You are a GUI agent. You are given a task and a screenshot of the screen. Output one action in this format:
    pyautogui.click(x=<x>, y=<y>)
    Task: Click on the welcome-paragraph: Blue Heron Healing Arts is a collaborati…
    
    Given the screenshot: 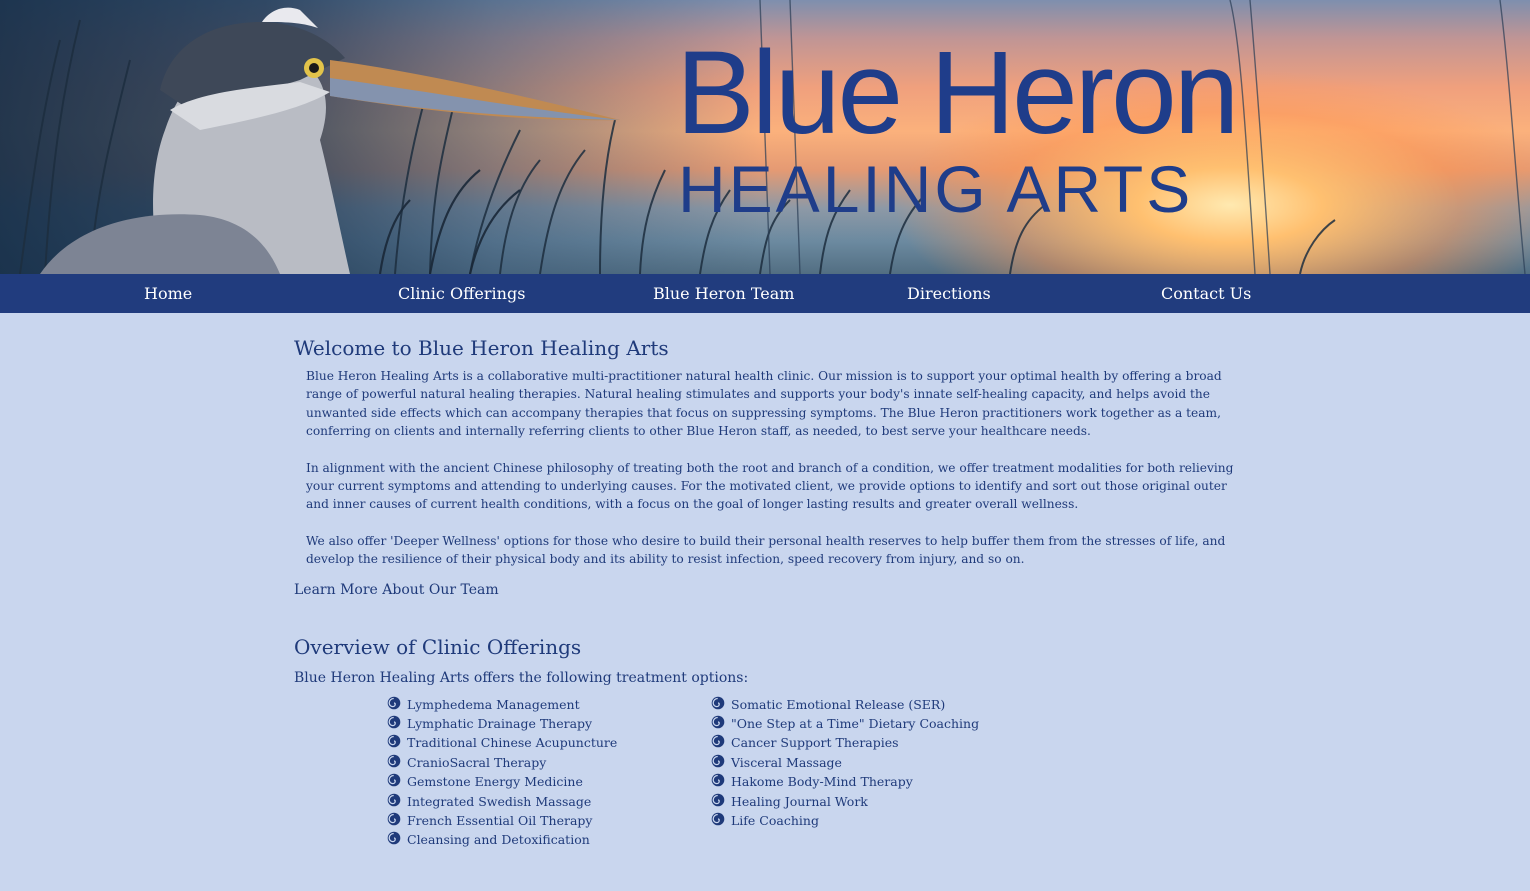 What is the action you would take?
    pyautogui.click(x=764, y=404)
    